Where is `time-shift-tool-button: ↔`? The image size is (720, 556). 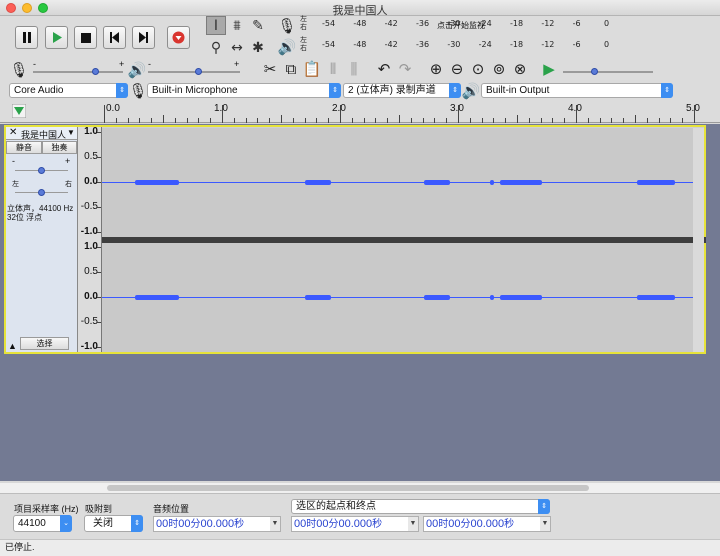
time-shift-tool-button: ↔ is located at coordinates (237, 47).